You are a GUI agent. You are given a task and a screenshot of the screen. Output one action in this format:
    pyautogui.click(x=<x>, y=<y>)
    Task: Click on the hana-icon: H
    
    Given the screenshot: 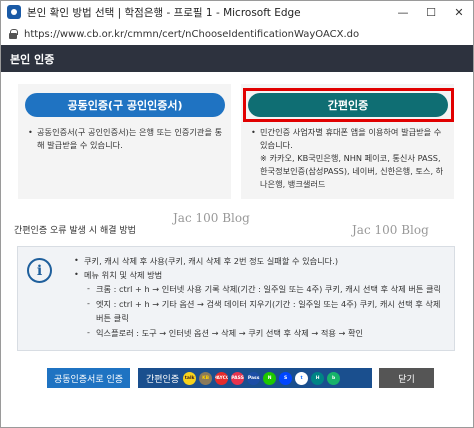 What is the action you would take?
    pyautogui.click(x=318, y=378)
    